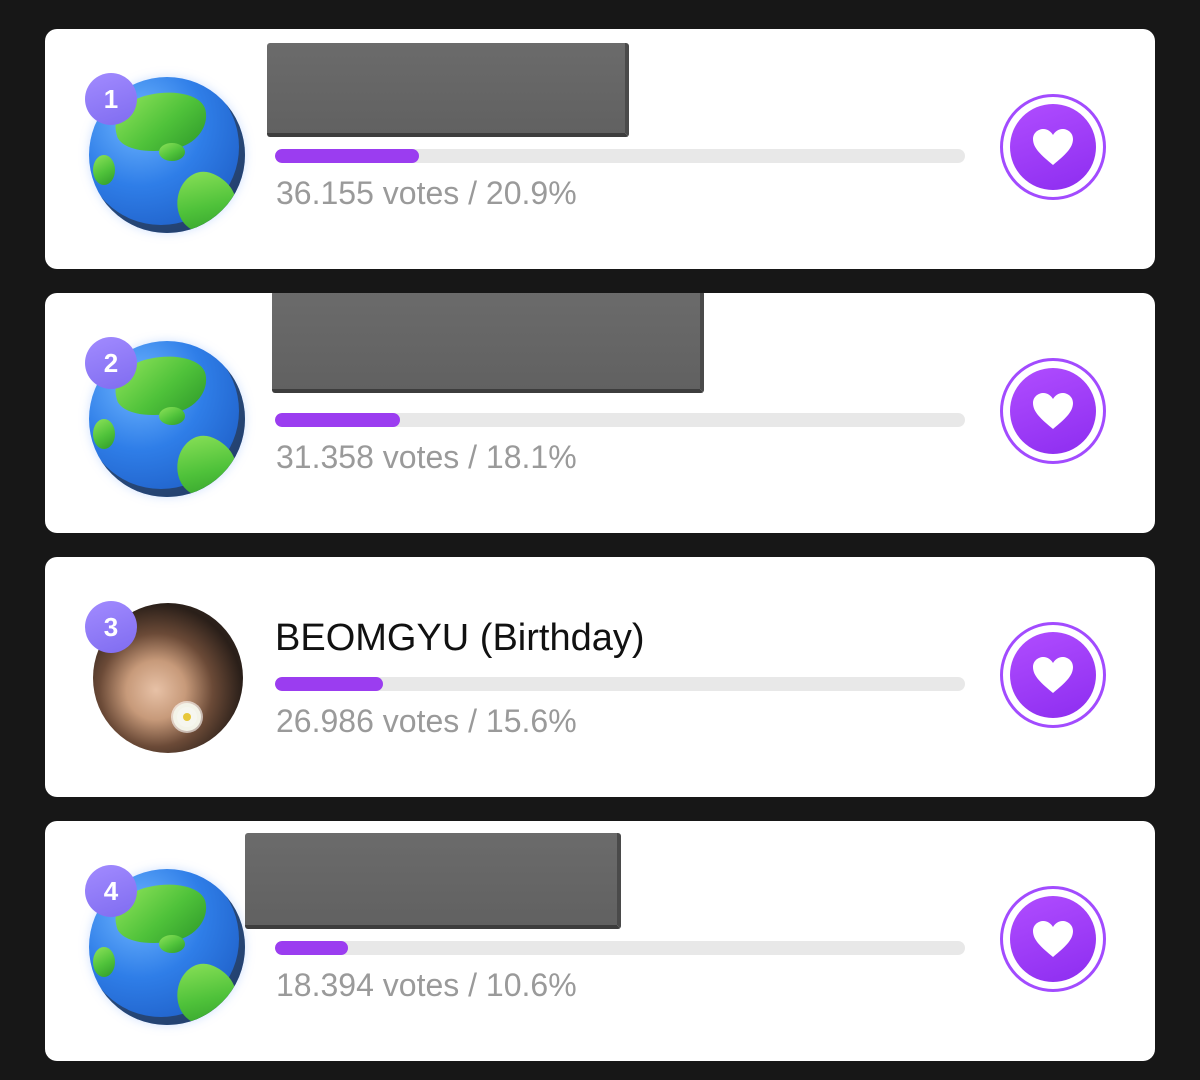  I want to click on votes-text: 31.358 votes / 18.1%, so click(426, 457).